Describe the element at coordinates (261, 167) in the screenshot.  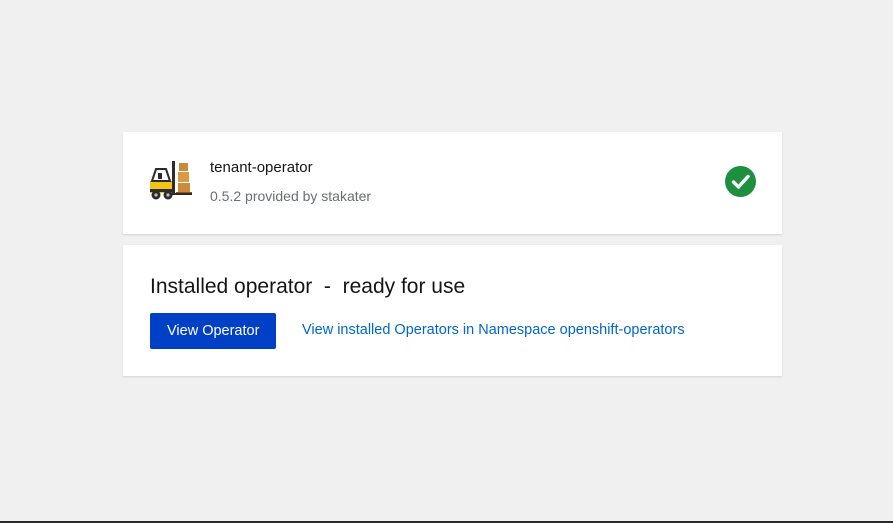
I see `operator-name: tenant-operator` at that location.